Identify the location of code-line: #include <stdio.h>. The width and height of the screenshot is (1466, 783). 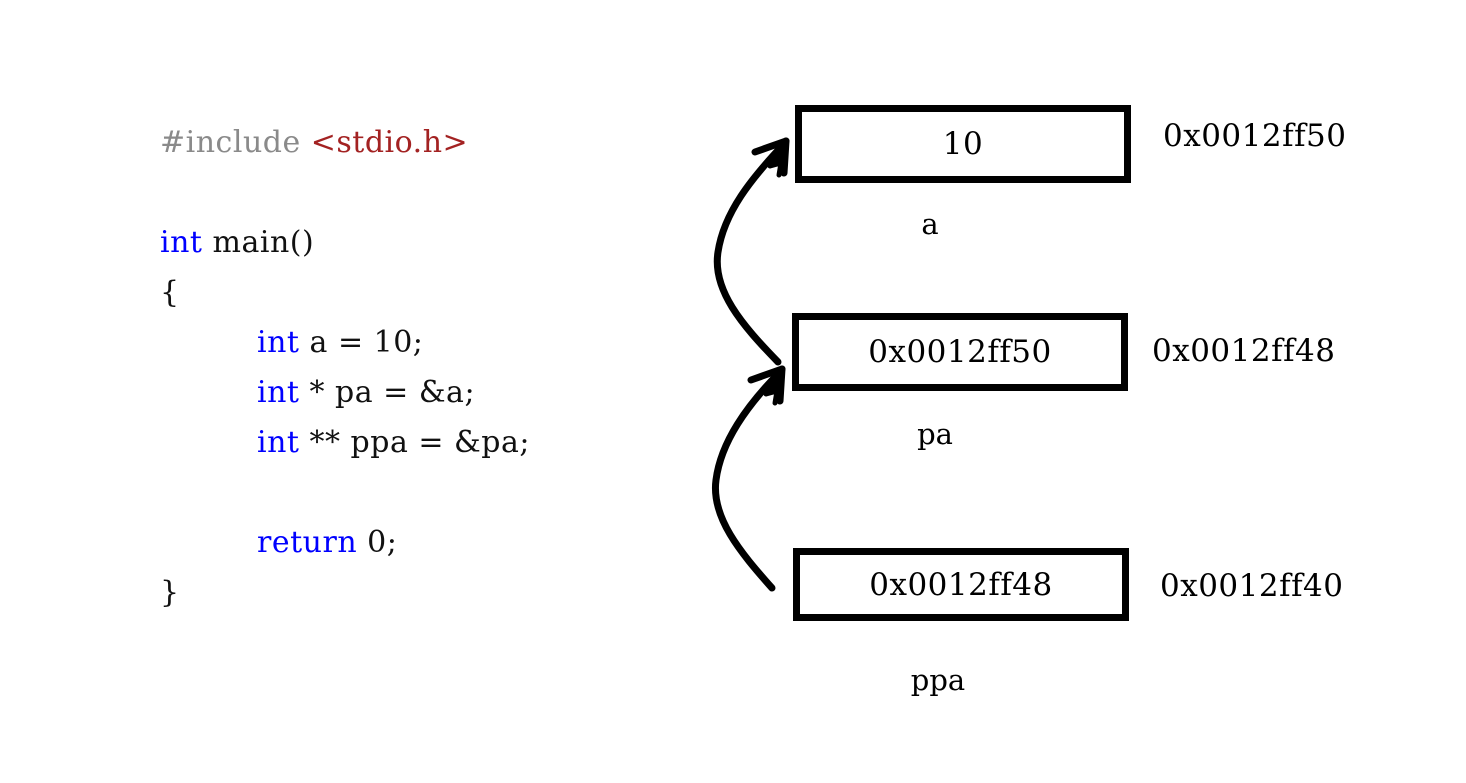
(420, 143).